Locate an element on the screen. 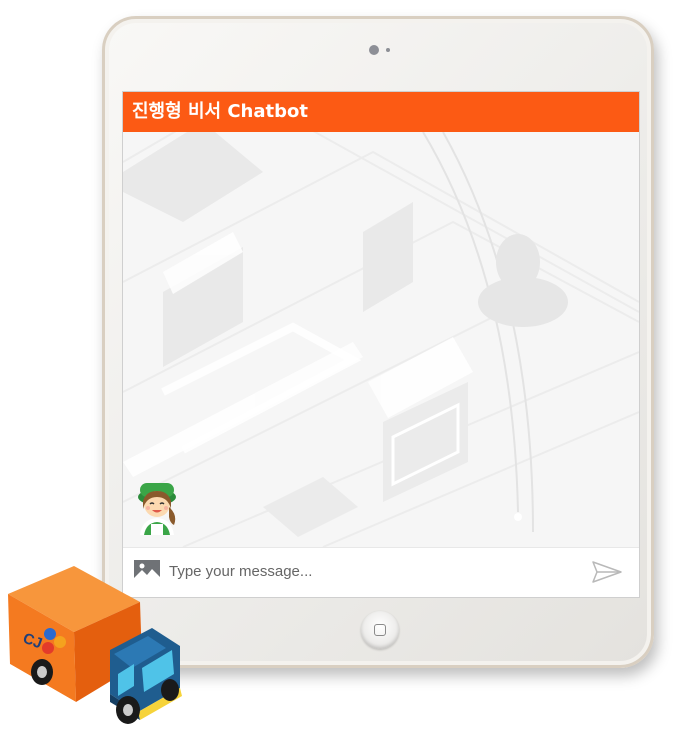  home-button-icon is located at coordinates (380, 630).